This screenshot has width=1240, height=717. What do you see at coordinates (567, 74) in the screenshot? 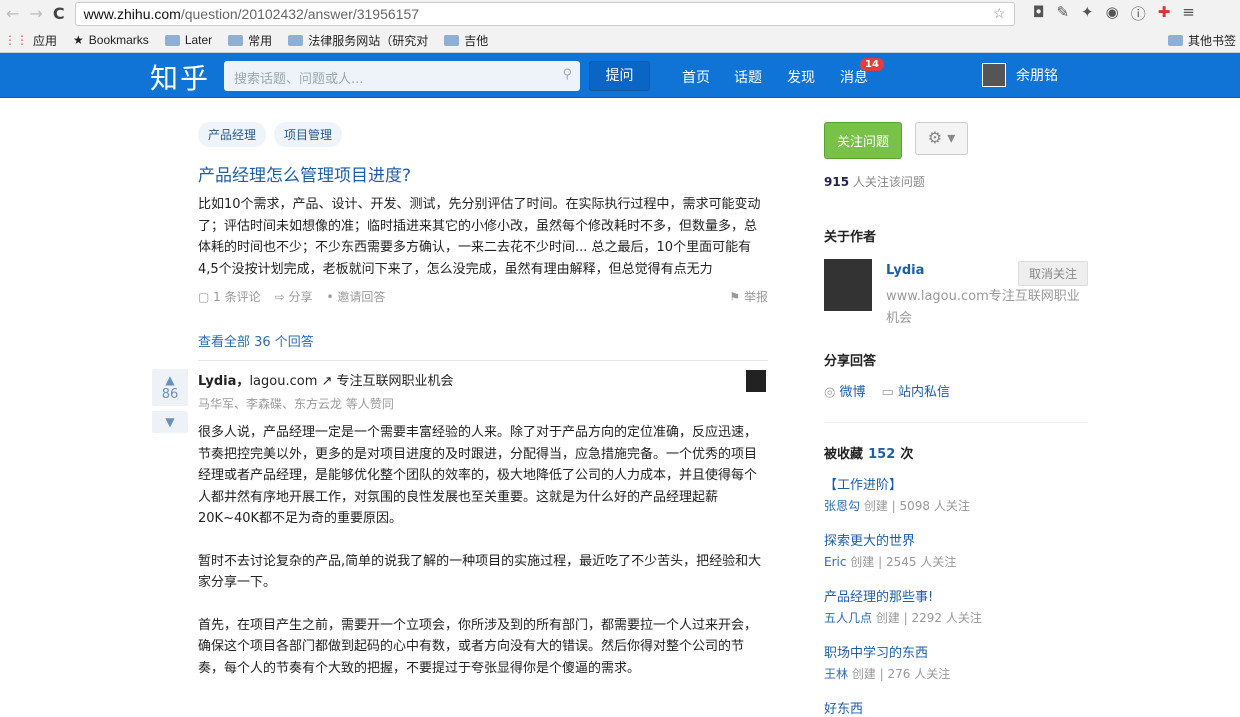
I see `search-icon: ⚲` at bounding box center [567, 74].